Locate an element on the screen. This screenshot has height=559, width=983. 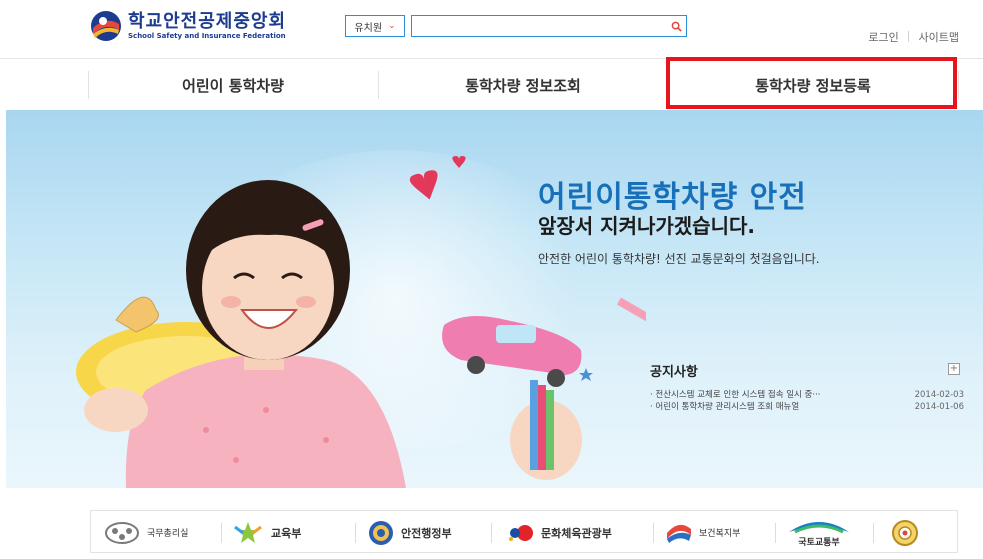
footer-logo-land-transport: 국토교통부 is located at coordinates (819, 532).